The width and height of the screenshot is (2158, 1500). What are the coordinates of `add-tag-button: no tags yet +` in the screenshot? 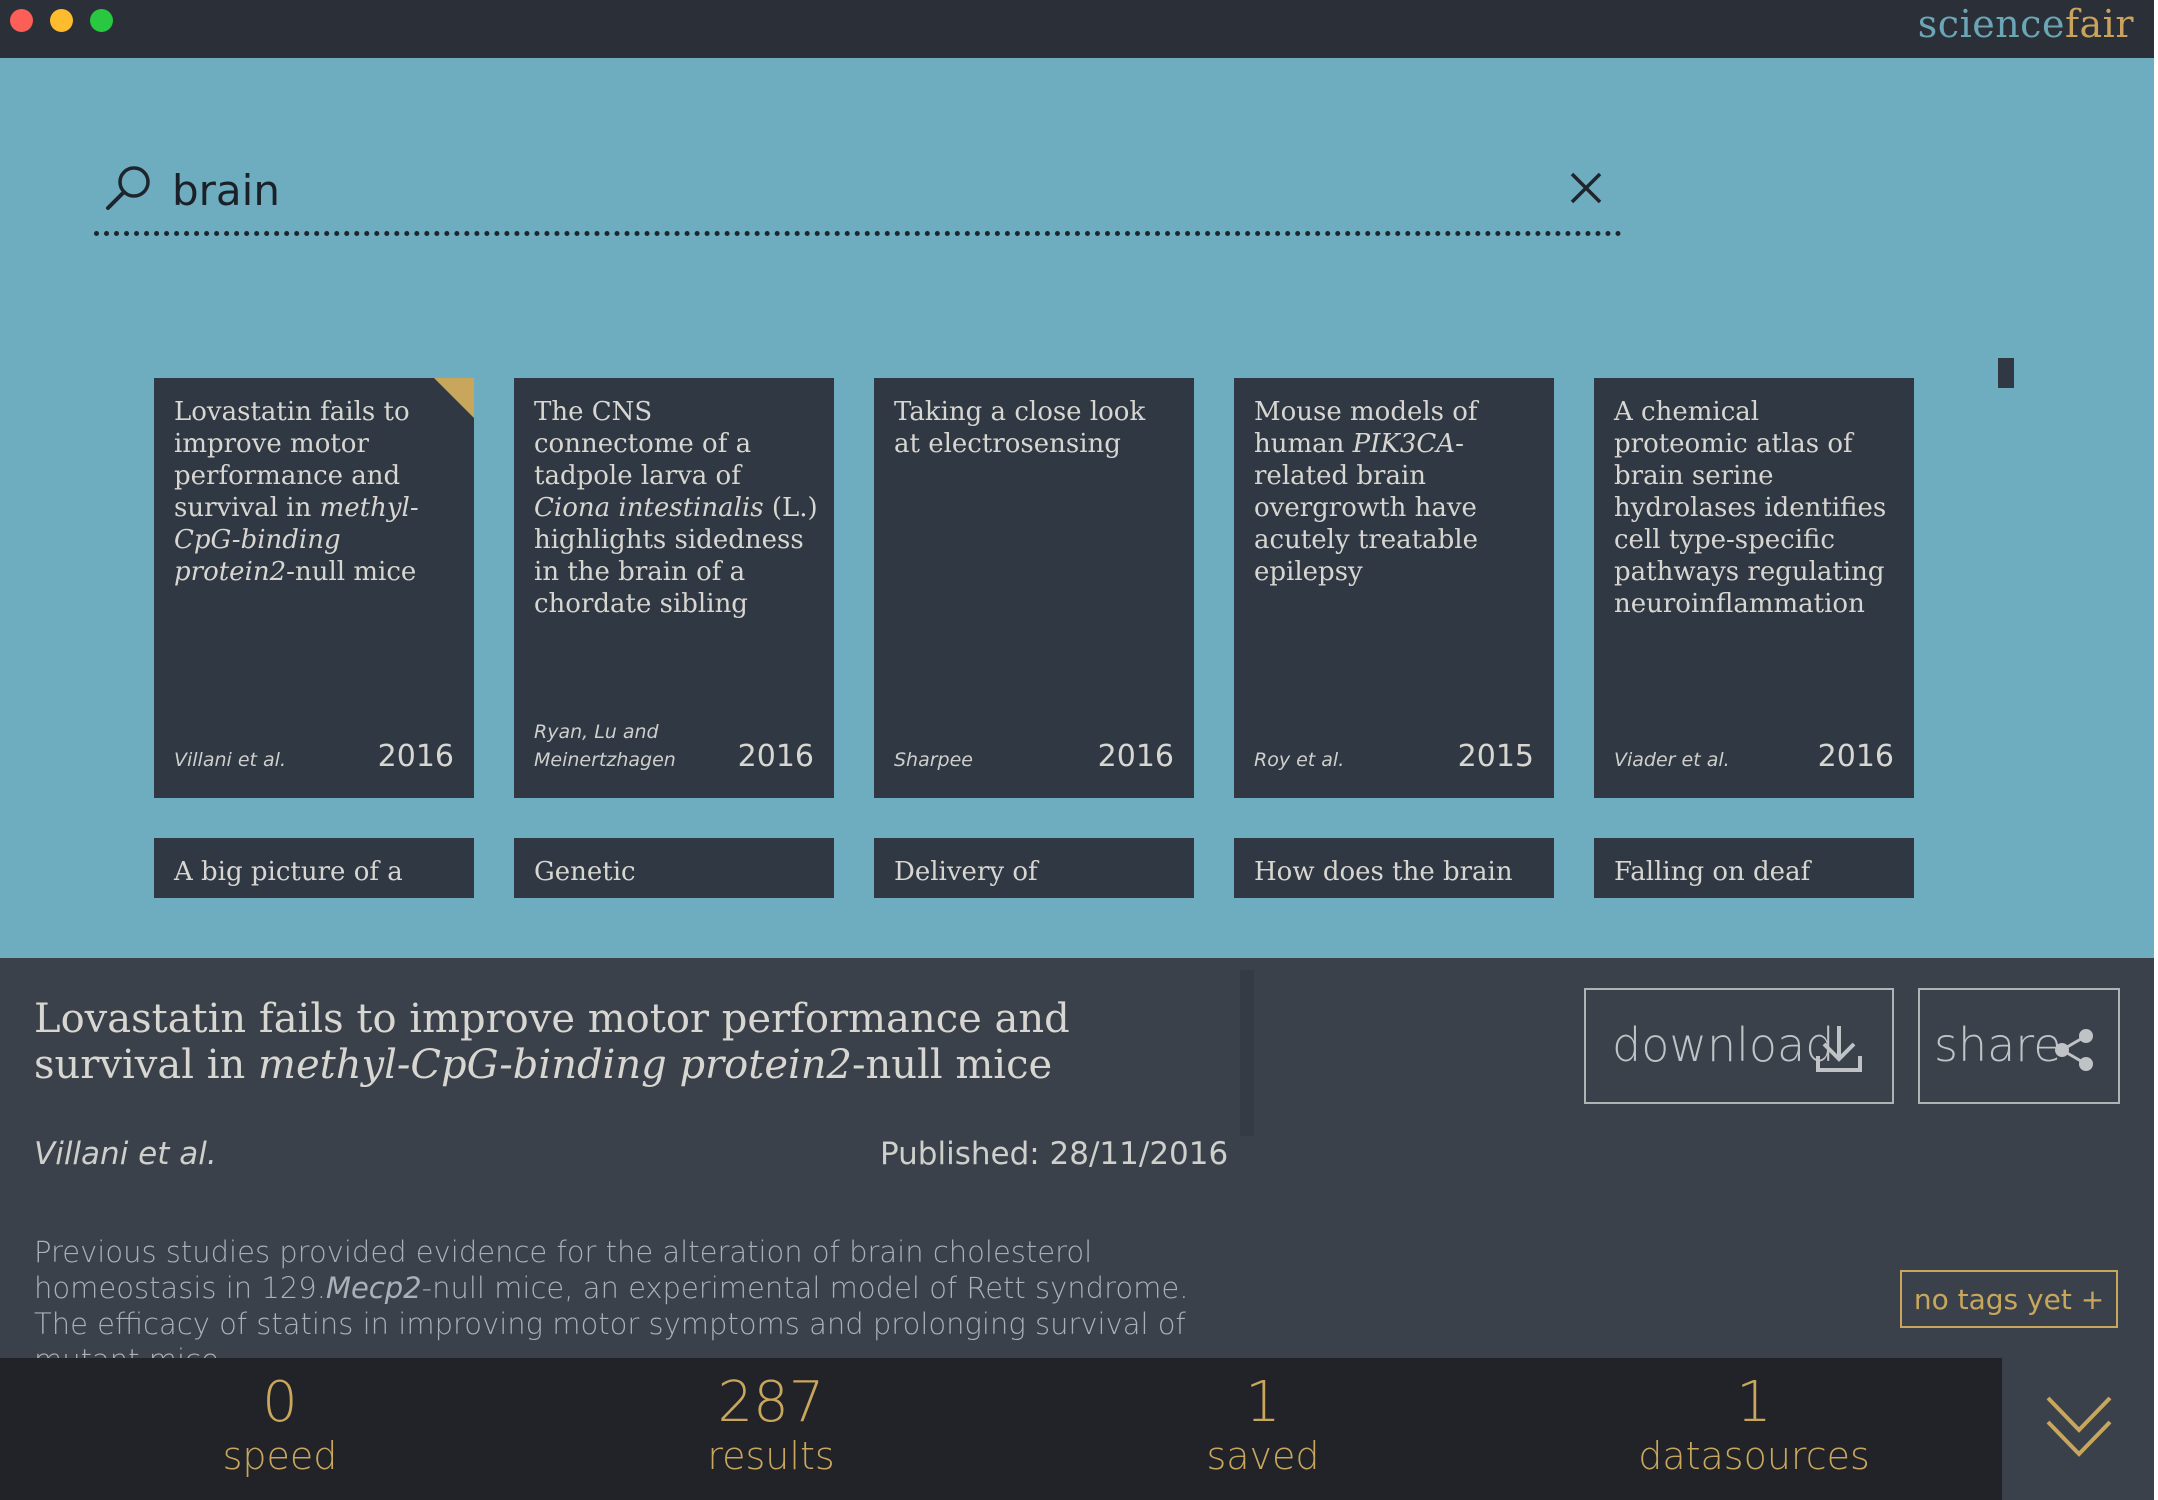 It's located at (2009, 1299).